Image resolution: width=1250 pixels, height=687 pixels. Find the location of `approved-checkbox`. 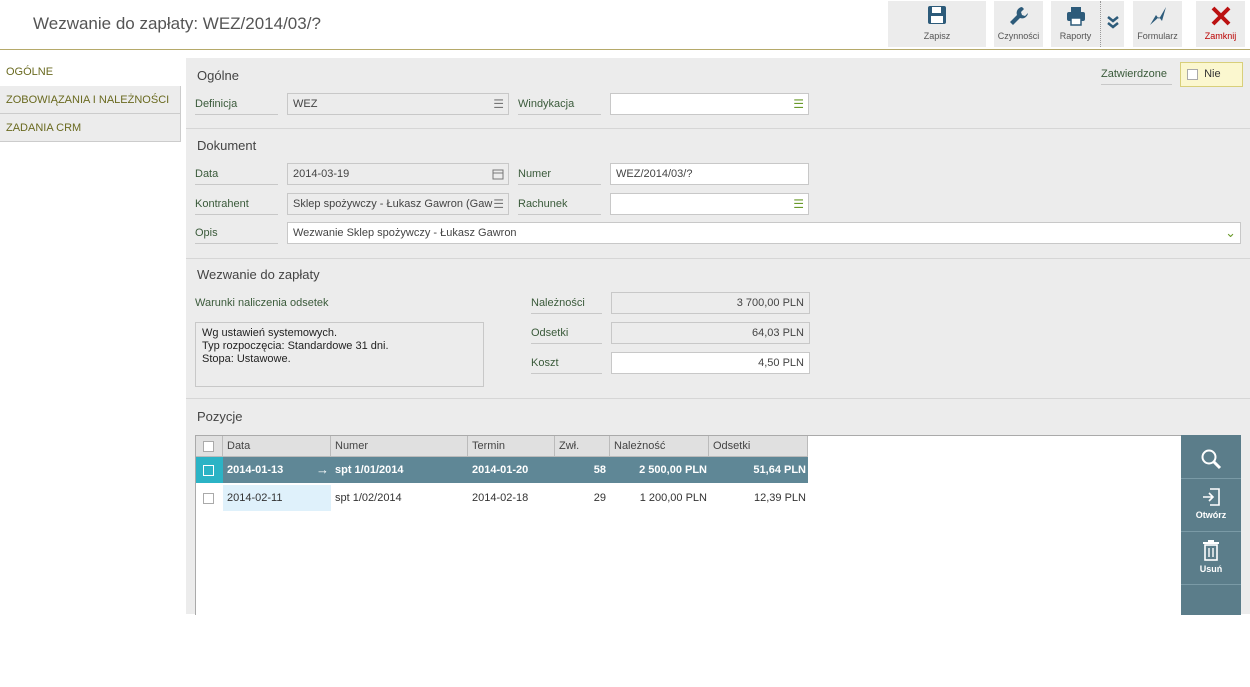

approved-checkbox is located at coordinates (1192, 74).